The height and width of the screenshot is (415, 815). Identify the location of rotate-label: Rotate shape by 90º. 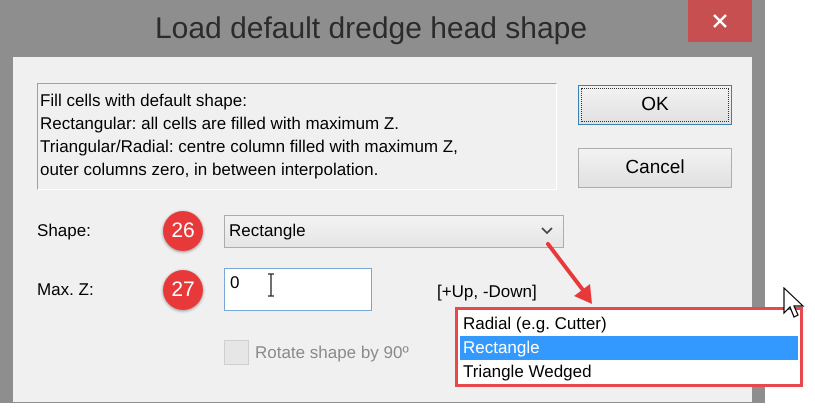
(332, 352).